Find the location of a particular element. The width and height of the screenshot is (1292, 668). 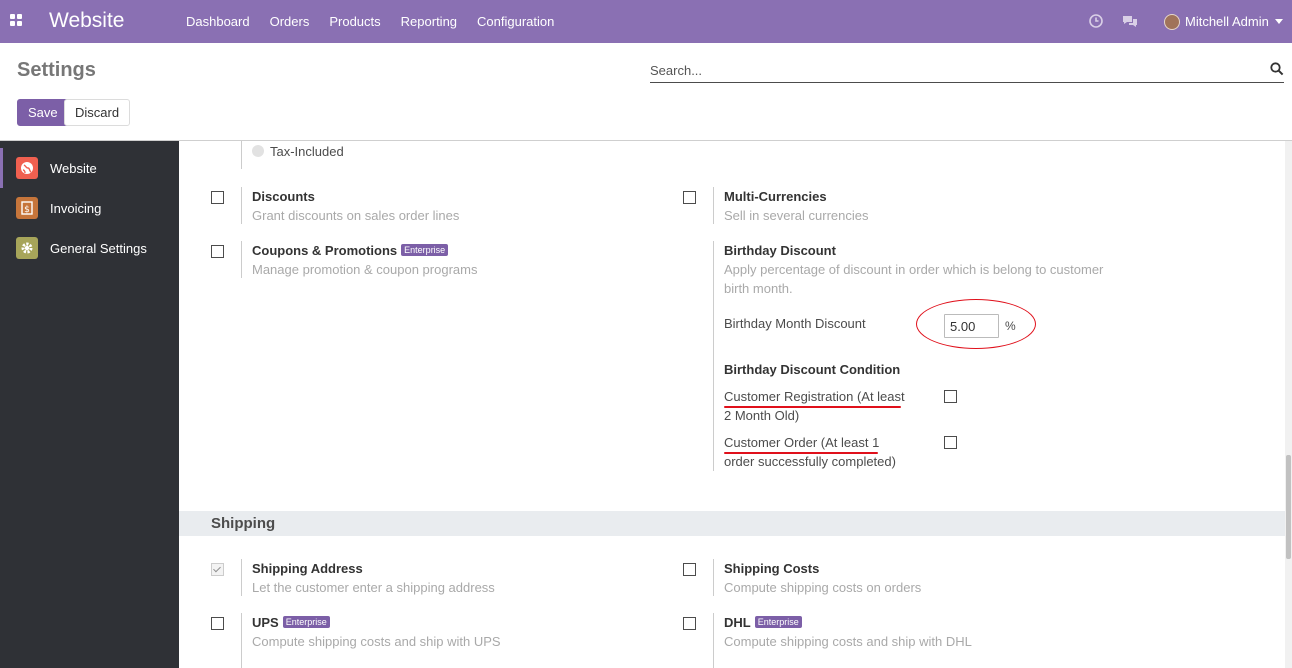

apps-menu-icon is located at coordinates (17, 21).